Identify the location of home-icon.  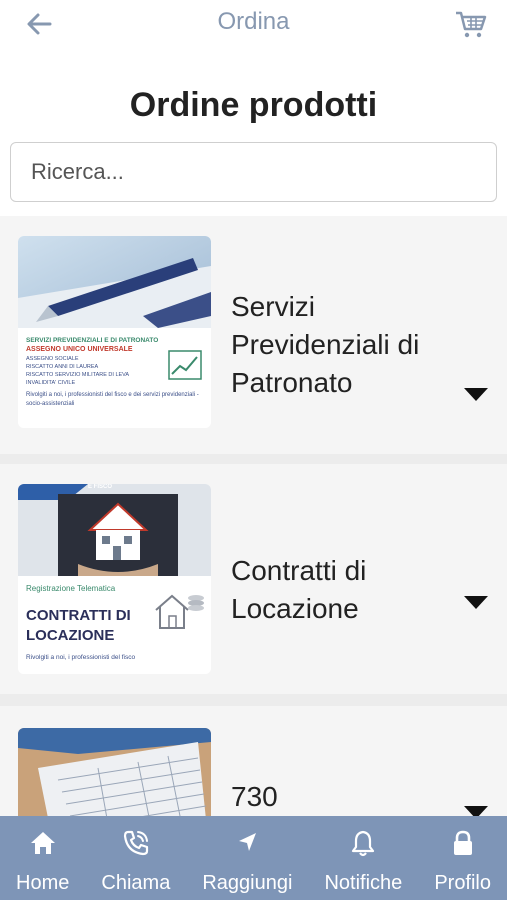
(42, 843).